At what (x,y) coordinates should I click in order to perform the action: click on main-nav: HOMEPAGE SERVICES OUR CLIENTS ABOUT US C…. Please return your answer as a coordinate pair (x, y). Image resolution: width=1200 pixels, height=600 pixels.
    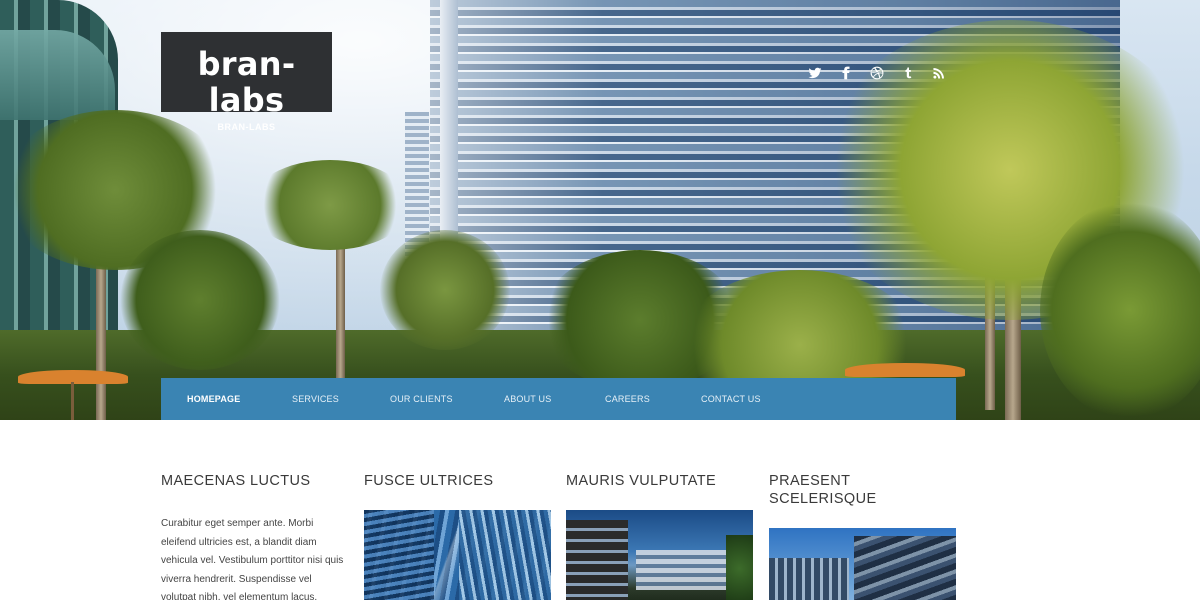
    Looking at the image, I should click on (558, 399).